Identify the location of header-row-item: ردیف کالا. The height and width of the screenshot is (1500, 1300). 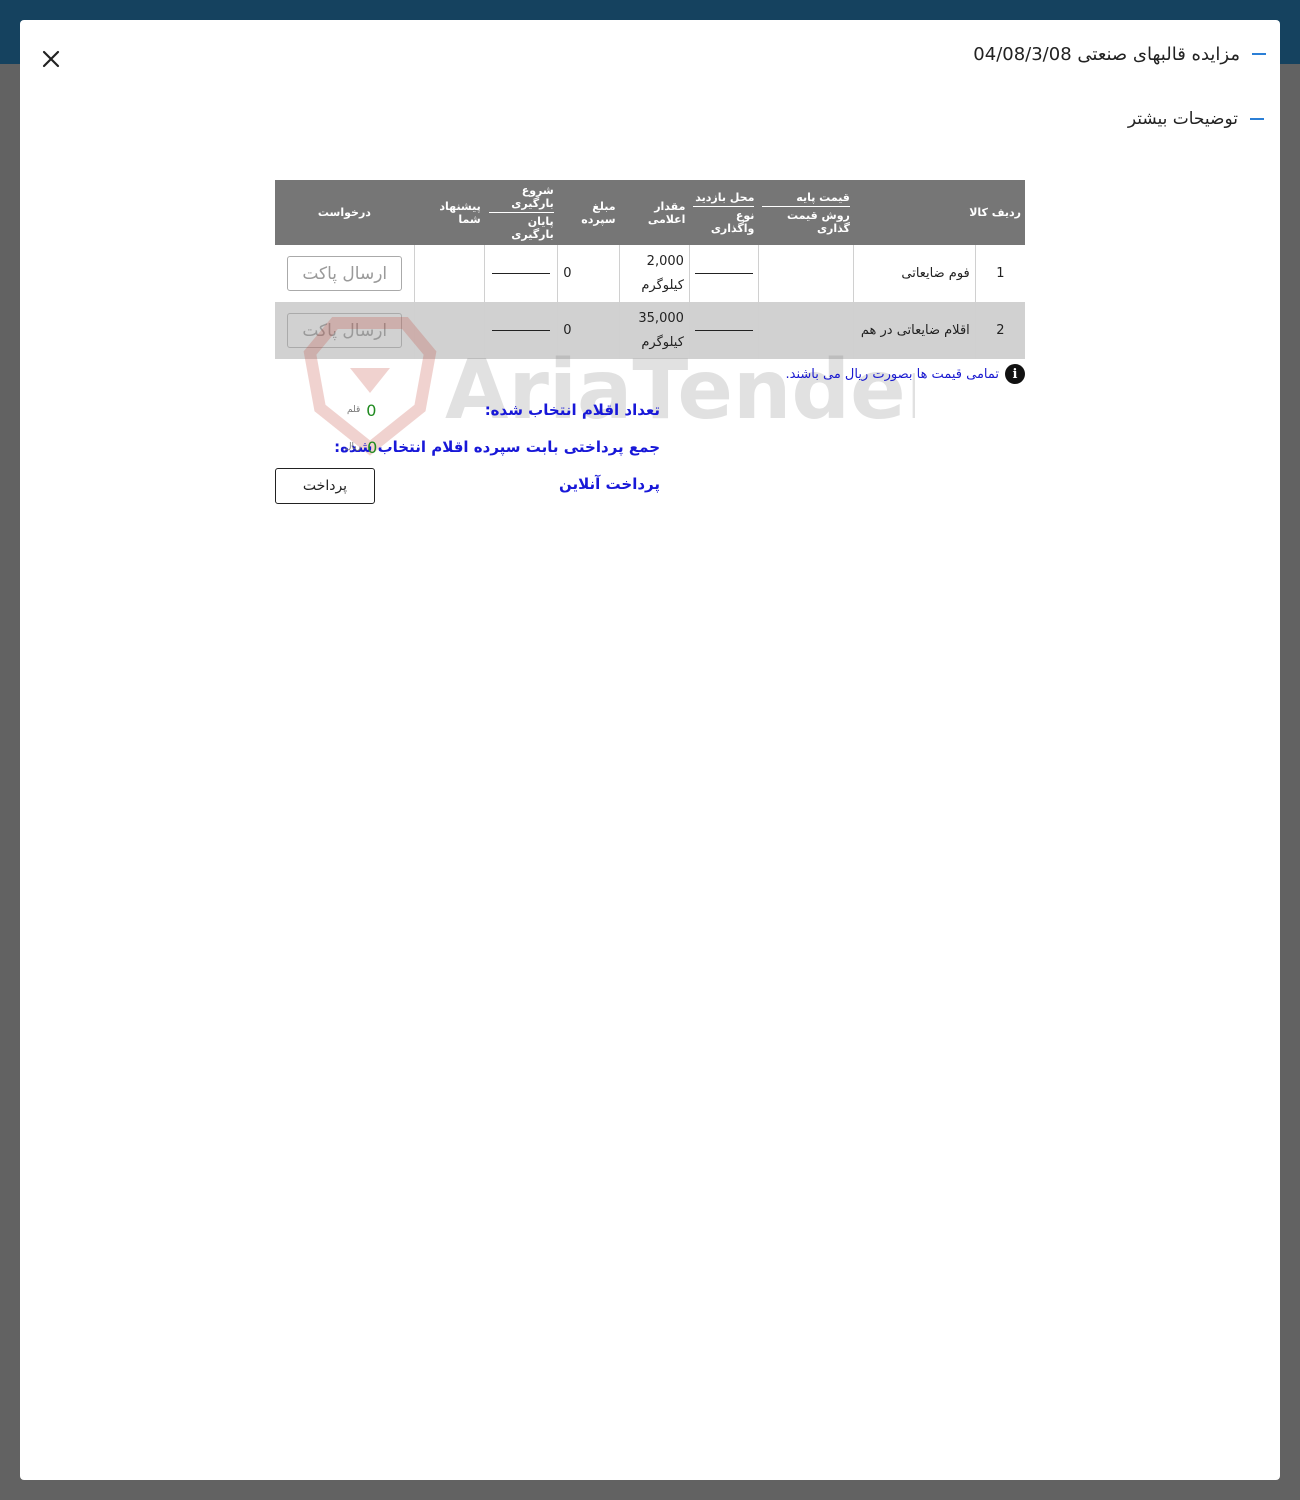
(939, 212).